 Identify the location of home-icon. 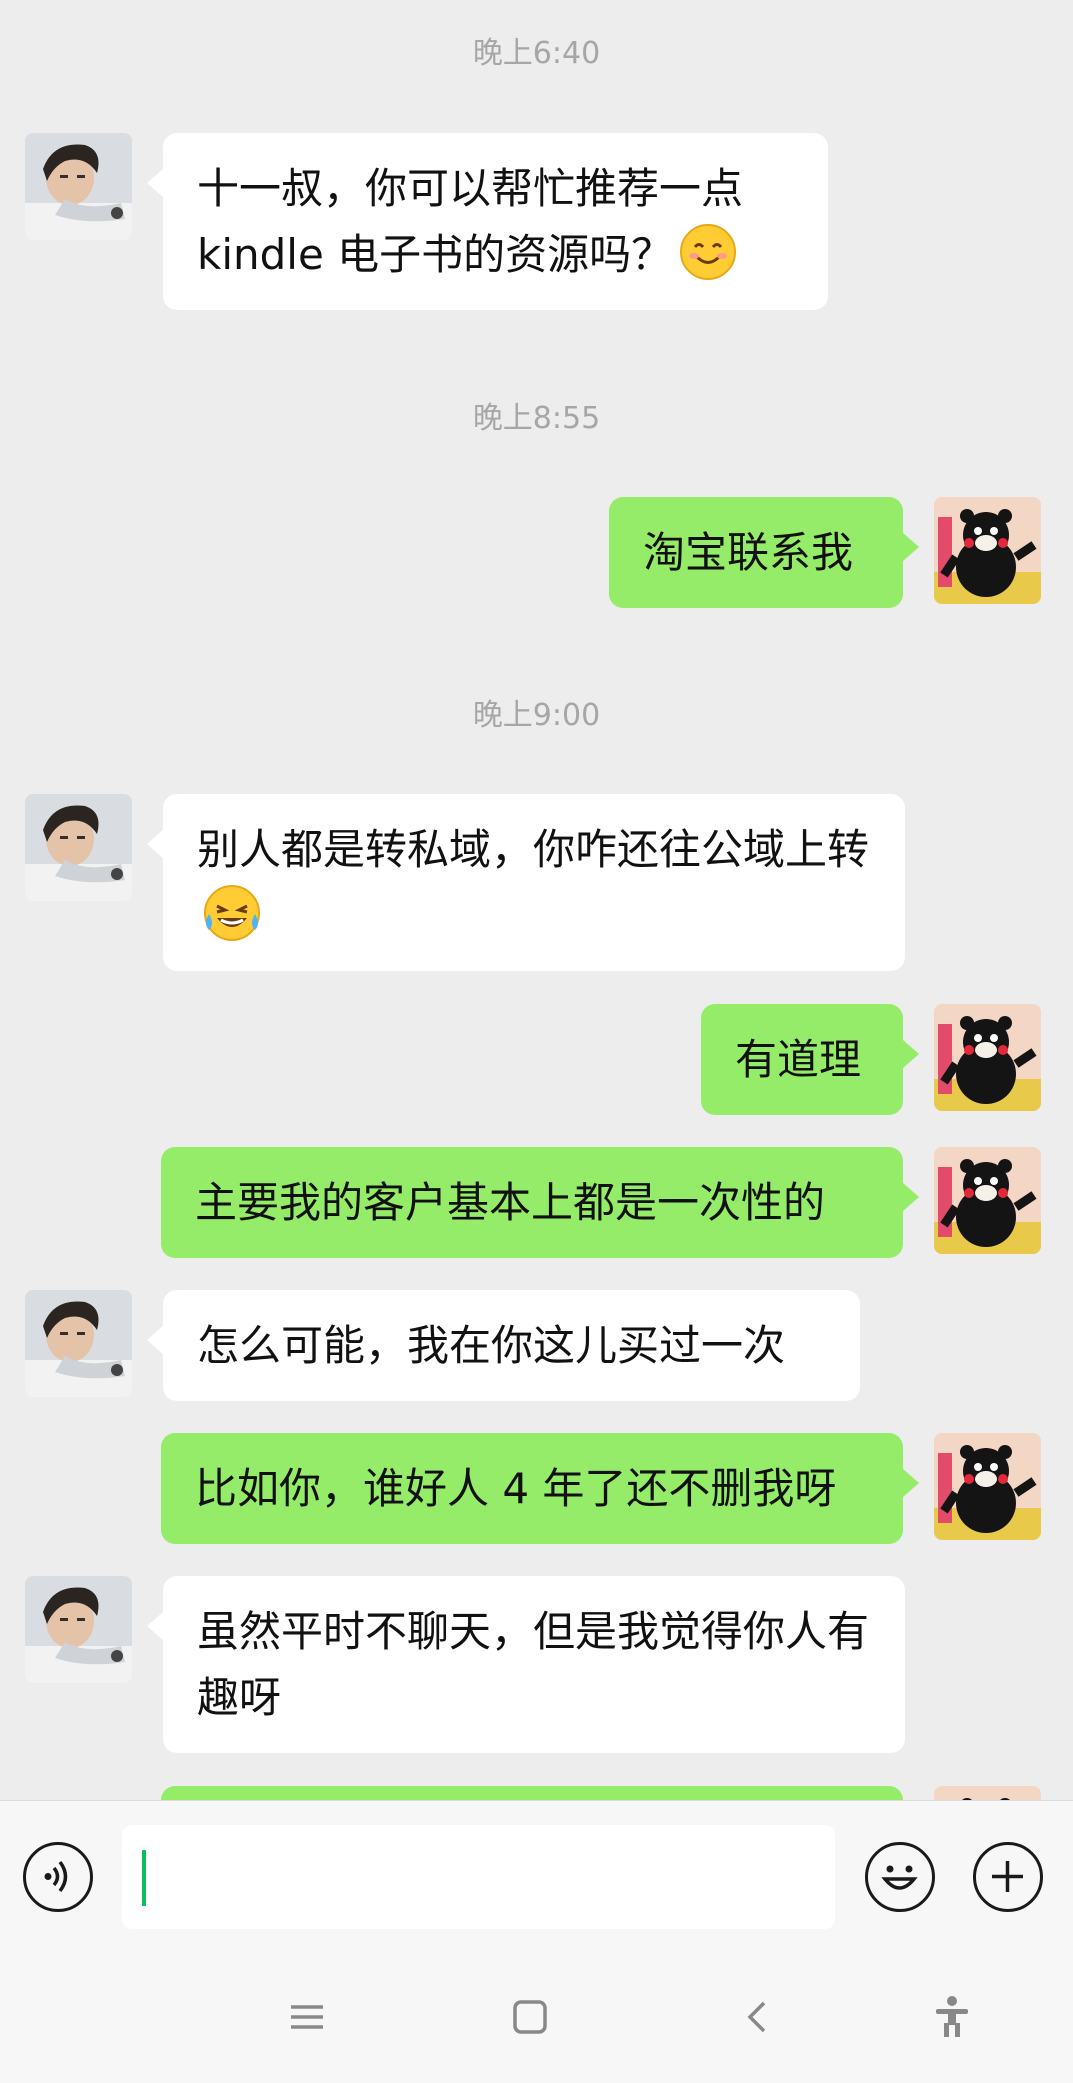
(530, 2017).